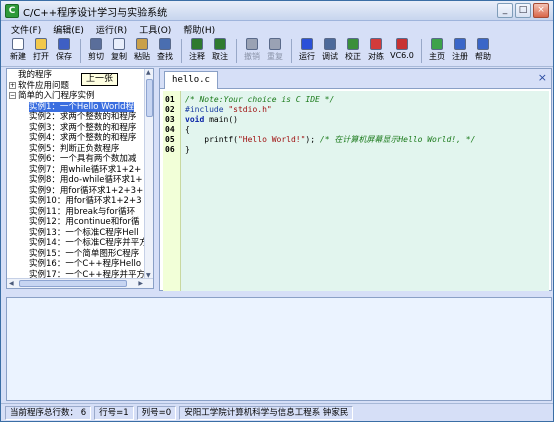 The image size is (554, 422). I want to click on toolbar-button-paste: 粘贴, so click(142, 51).